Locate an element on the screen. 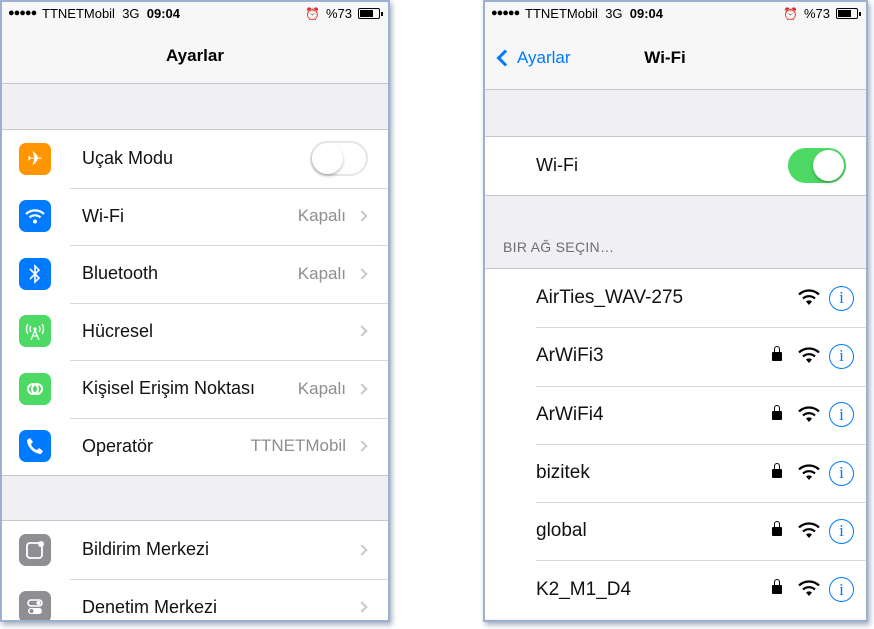 This screenshot has height=629, width=874. row-label: Kişisel Erişim Noktası is located at coordinates (169, 388).